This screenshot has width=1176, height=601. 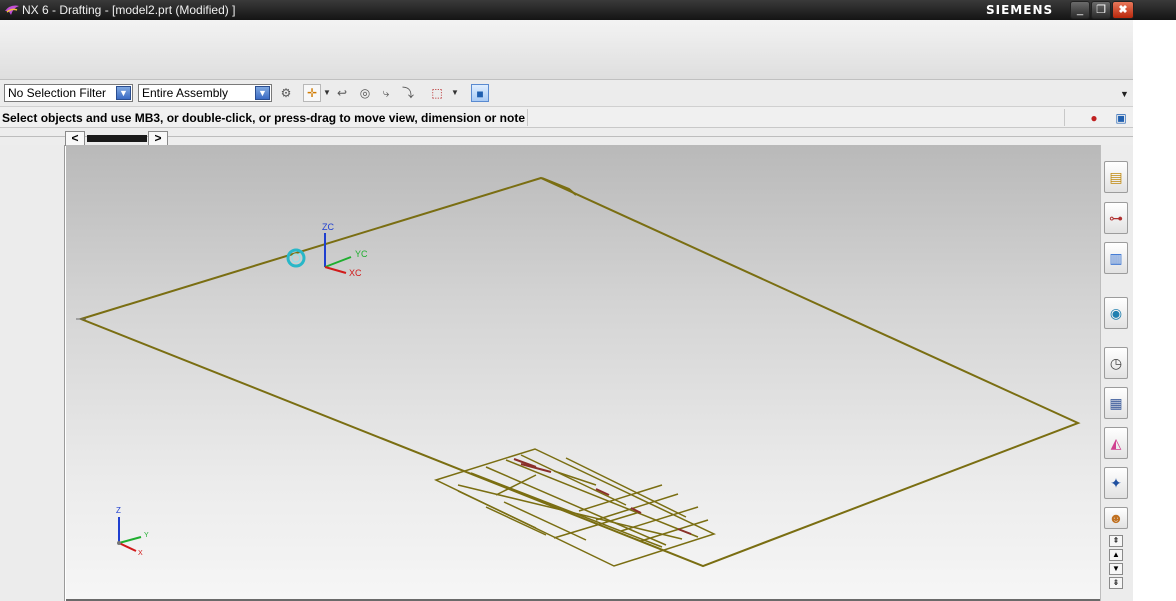 I want to click on tab-divider, so click(x=566, y=136).